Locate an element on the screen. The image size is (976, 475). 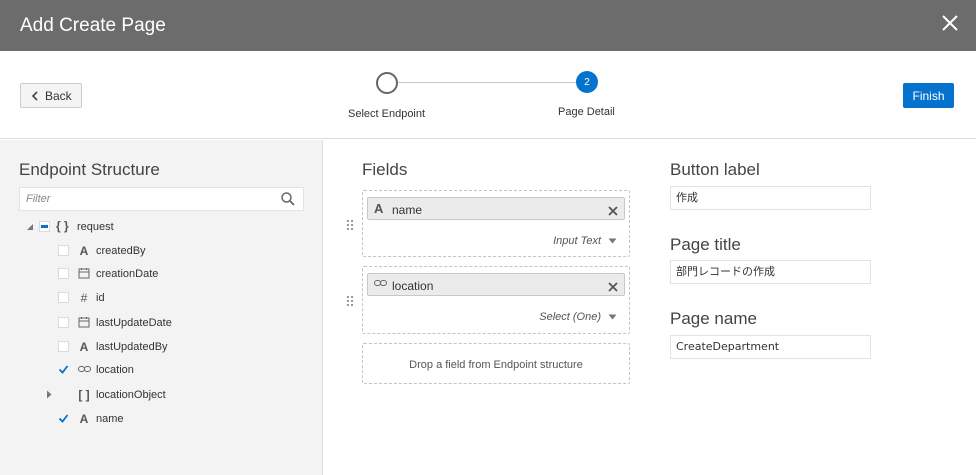
tree-node-lastupdatedby: A lastUpdatedBy is located at coordinates (160, 347).